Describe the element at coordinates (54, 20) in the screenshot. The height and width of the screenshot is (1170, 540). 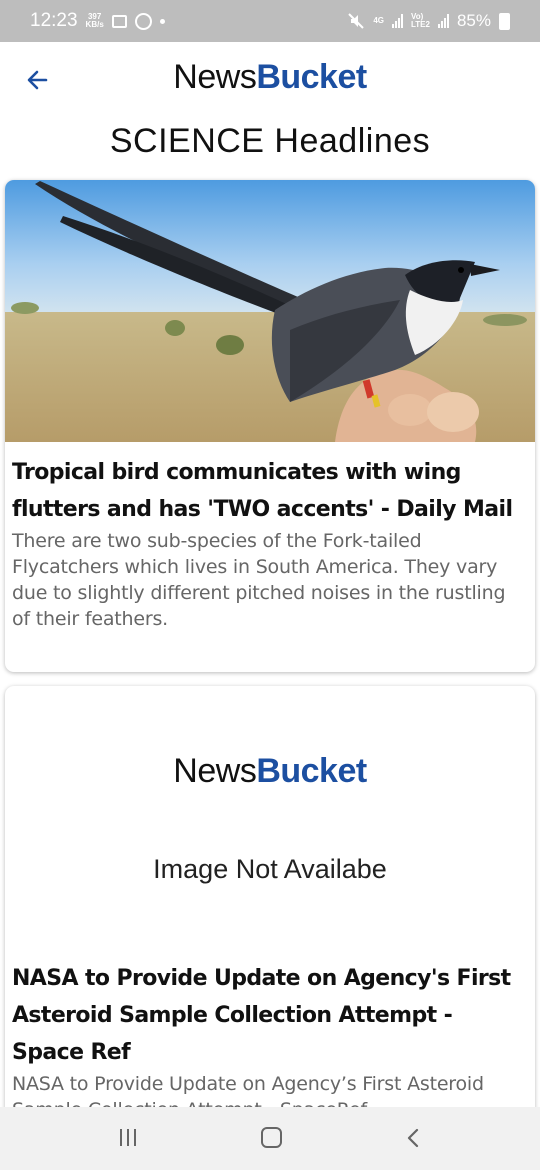
I see `status-time: 12:23` at that location.